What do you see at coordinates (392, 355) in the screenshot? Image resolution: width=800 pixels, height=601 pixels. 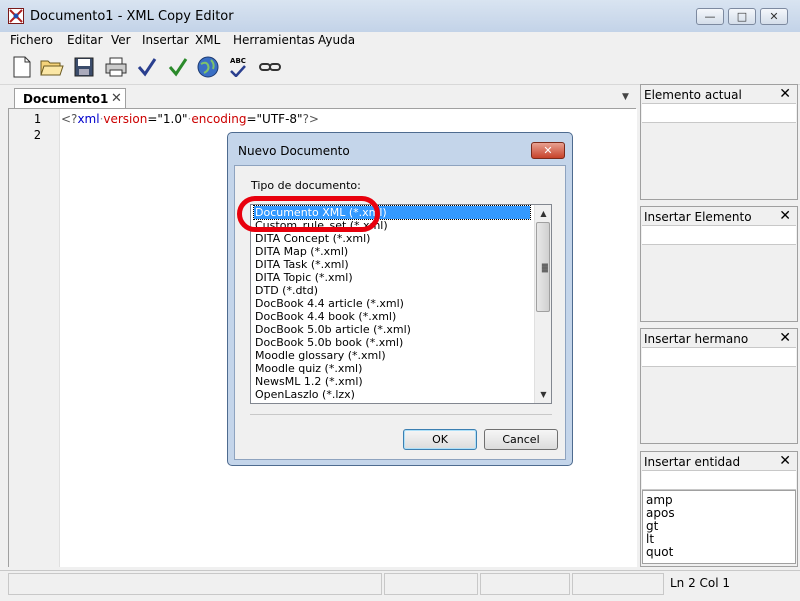 I see `list-item: Moodle glossary (*.xml)` at bounding box center [392, 355].